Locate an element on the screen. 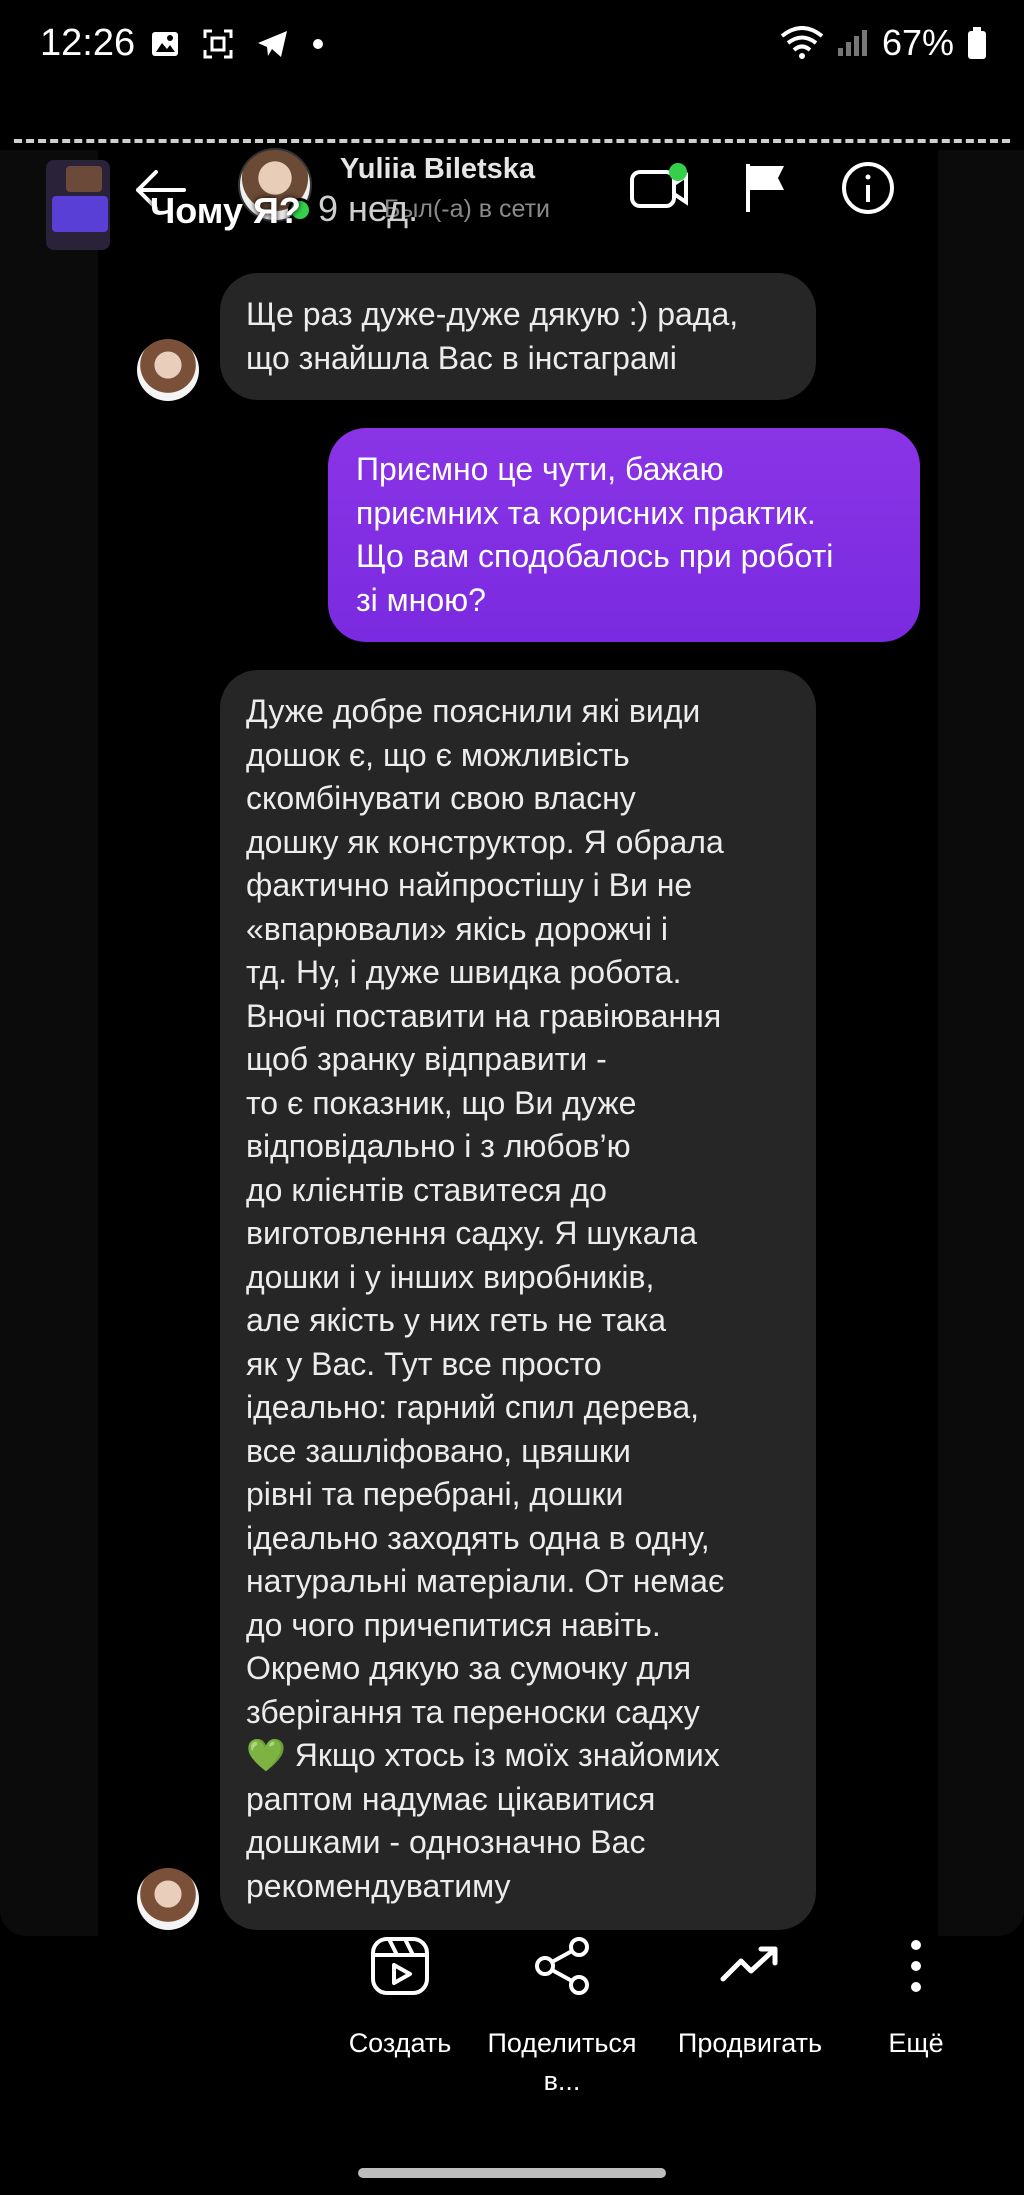  message-line: до клієнтів ставитеся до is located at coordinates (426, 1189).